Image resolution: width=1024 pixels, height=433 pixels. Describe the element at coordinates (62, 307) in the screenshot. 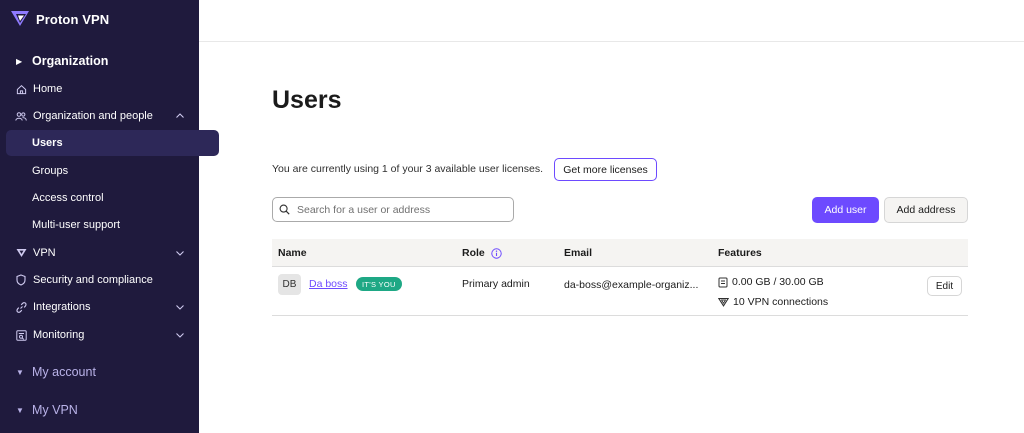

I see `sidebar-item-label: Integrations` at that location.